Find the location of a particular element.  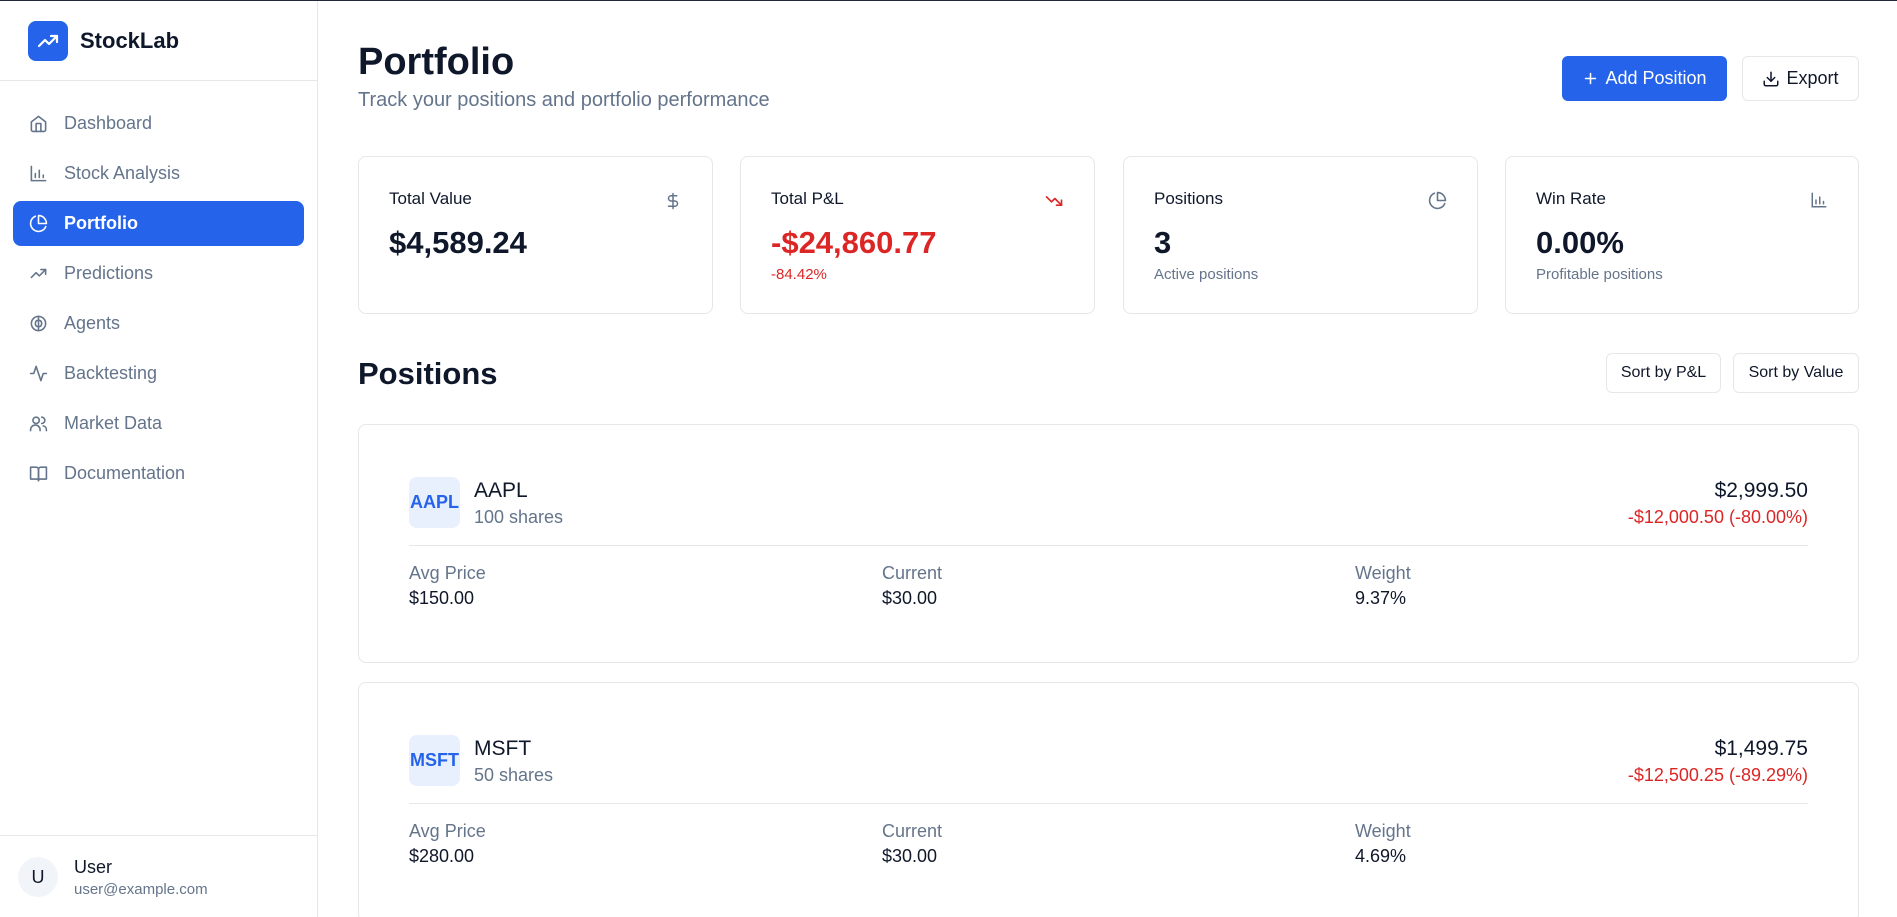

position-symbol: MSFT is located at coordinates (503, 748).